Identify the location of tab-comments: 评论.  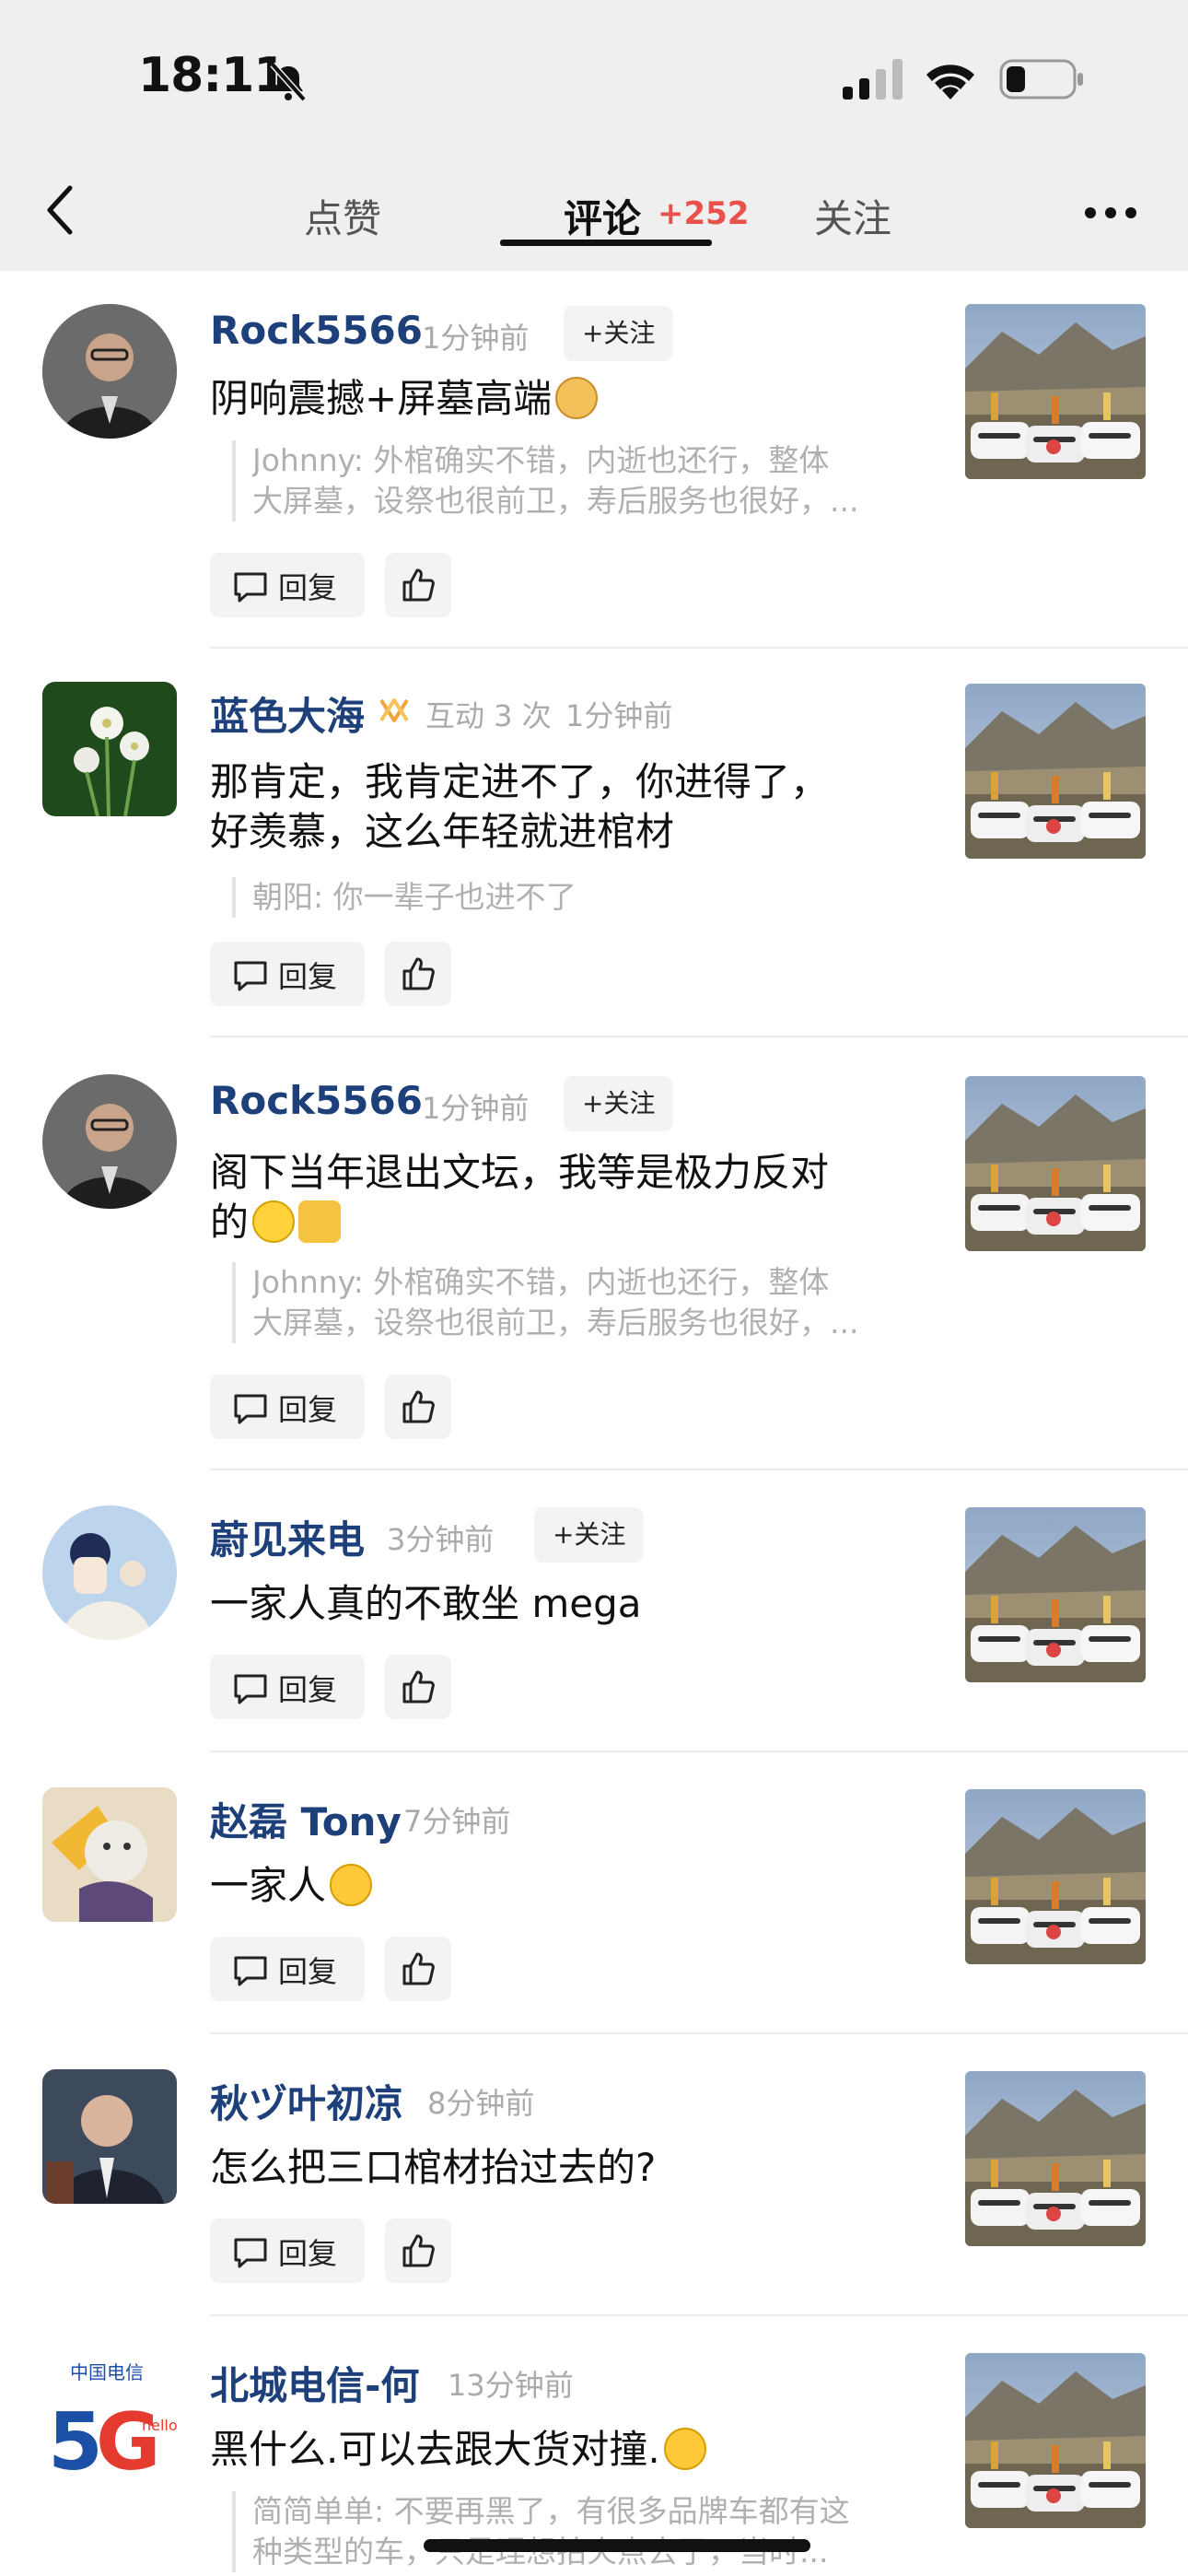
(602, 216).